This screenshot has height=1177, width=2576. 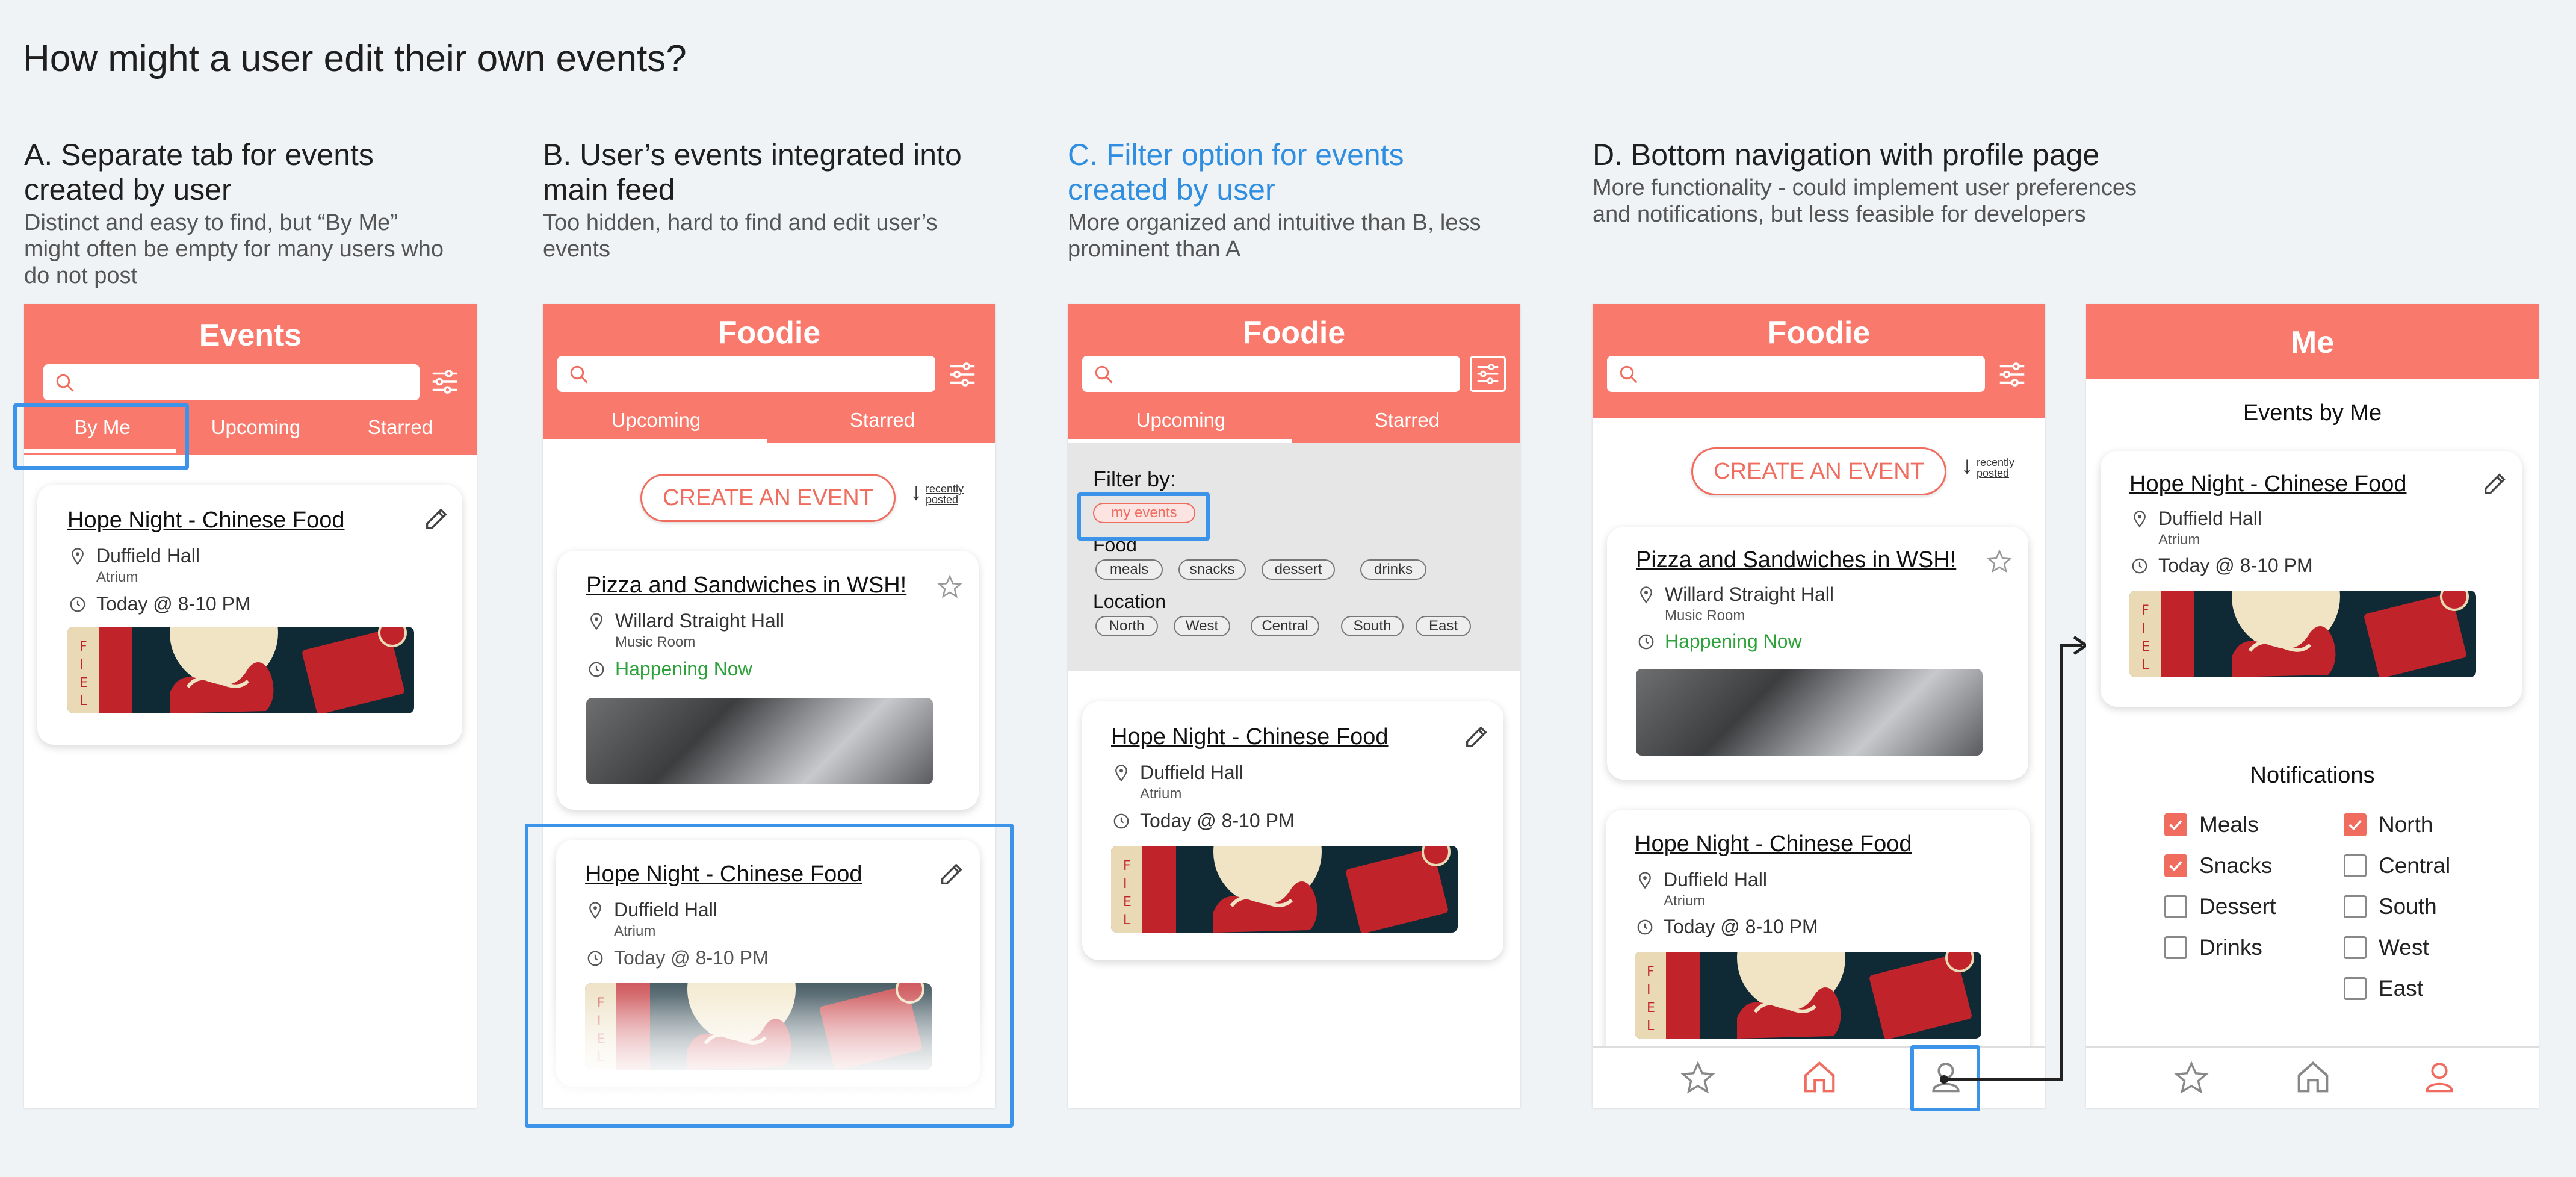 What do you see at coordinates (2237, 906) in the screenshot?
I see `checkbox-label-dessert: Dessert` at bounding box center [2237, 906].